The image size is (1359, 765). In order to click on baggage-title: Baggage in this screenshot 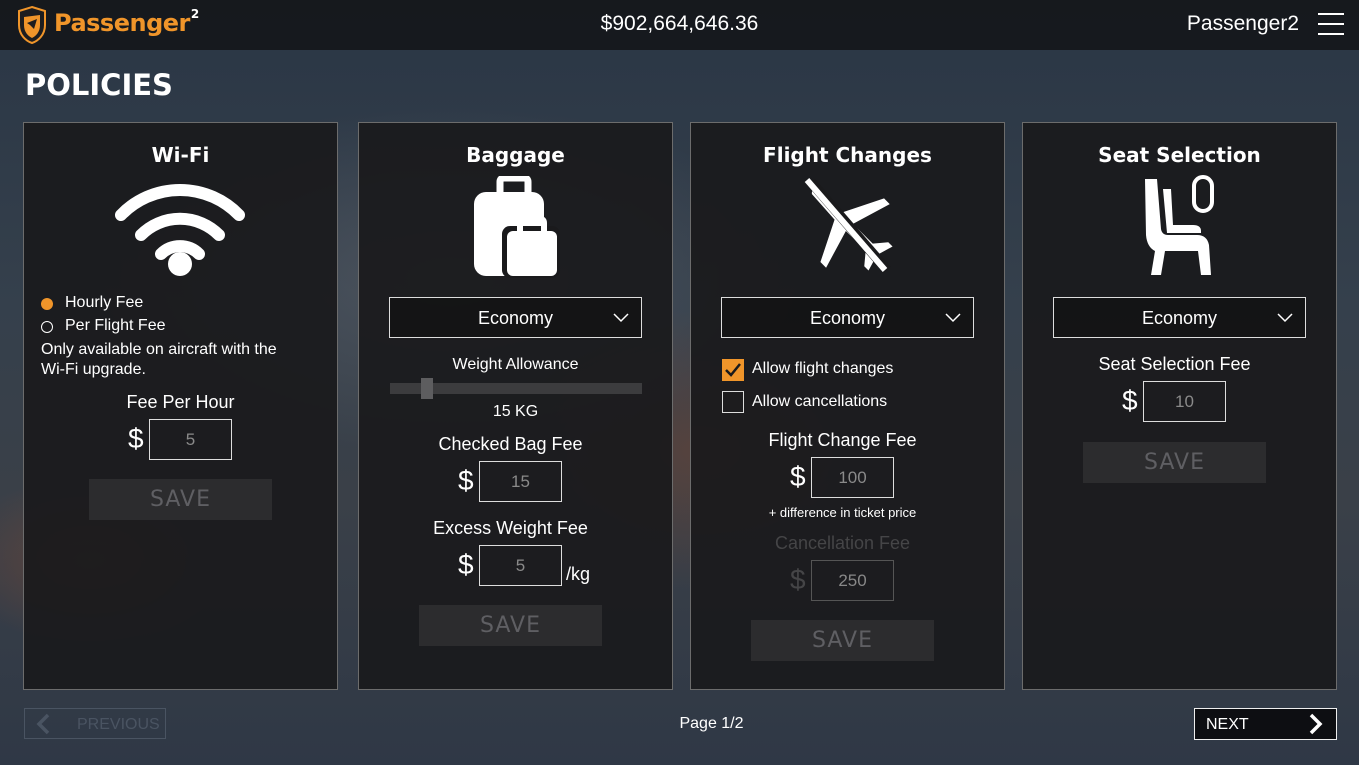, I will do `click(515, 155)`.